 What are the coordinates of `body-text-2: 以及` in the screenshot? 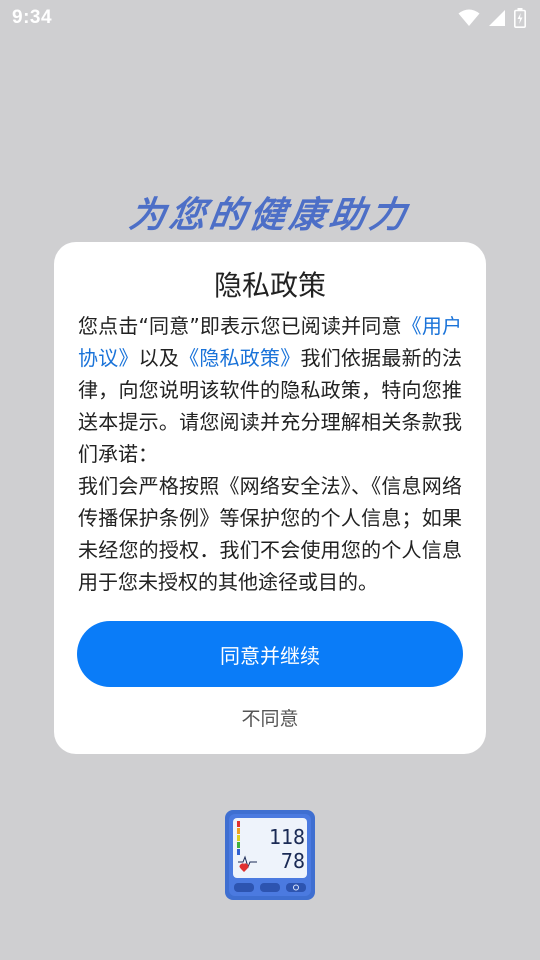 It's located at (159, 358).